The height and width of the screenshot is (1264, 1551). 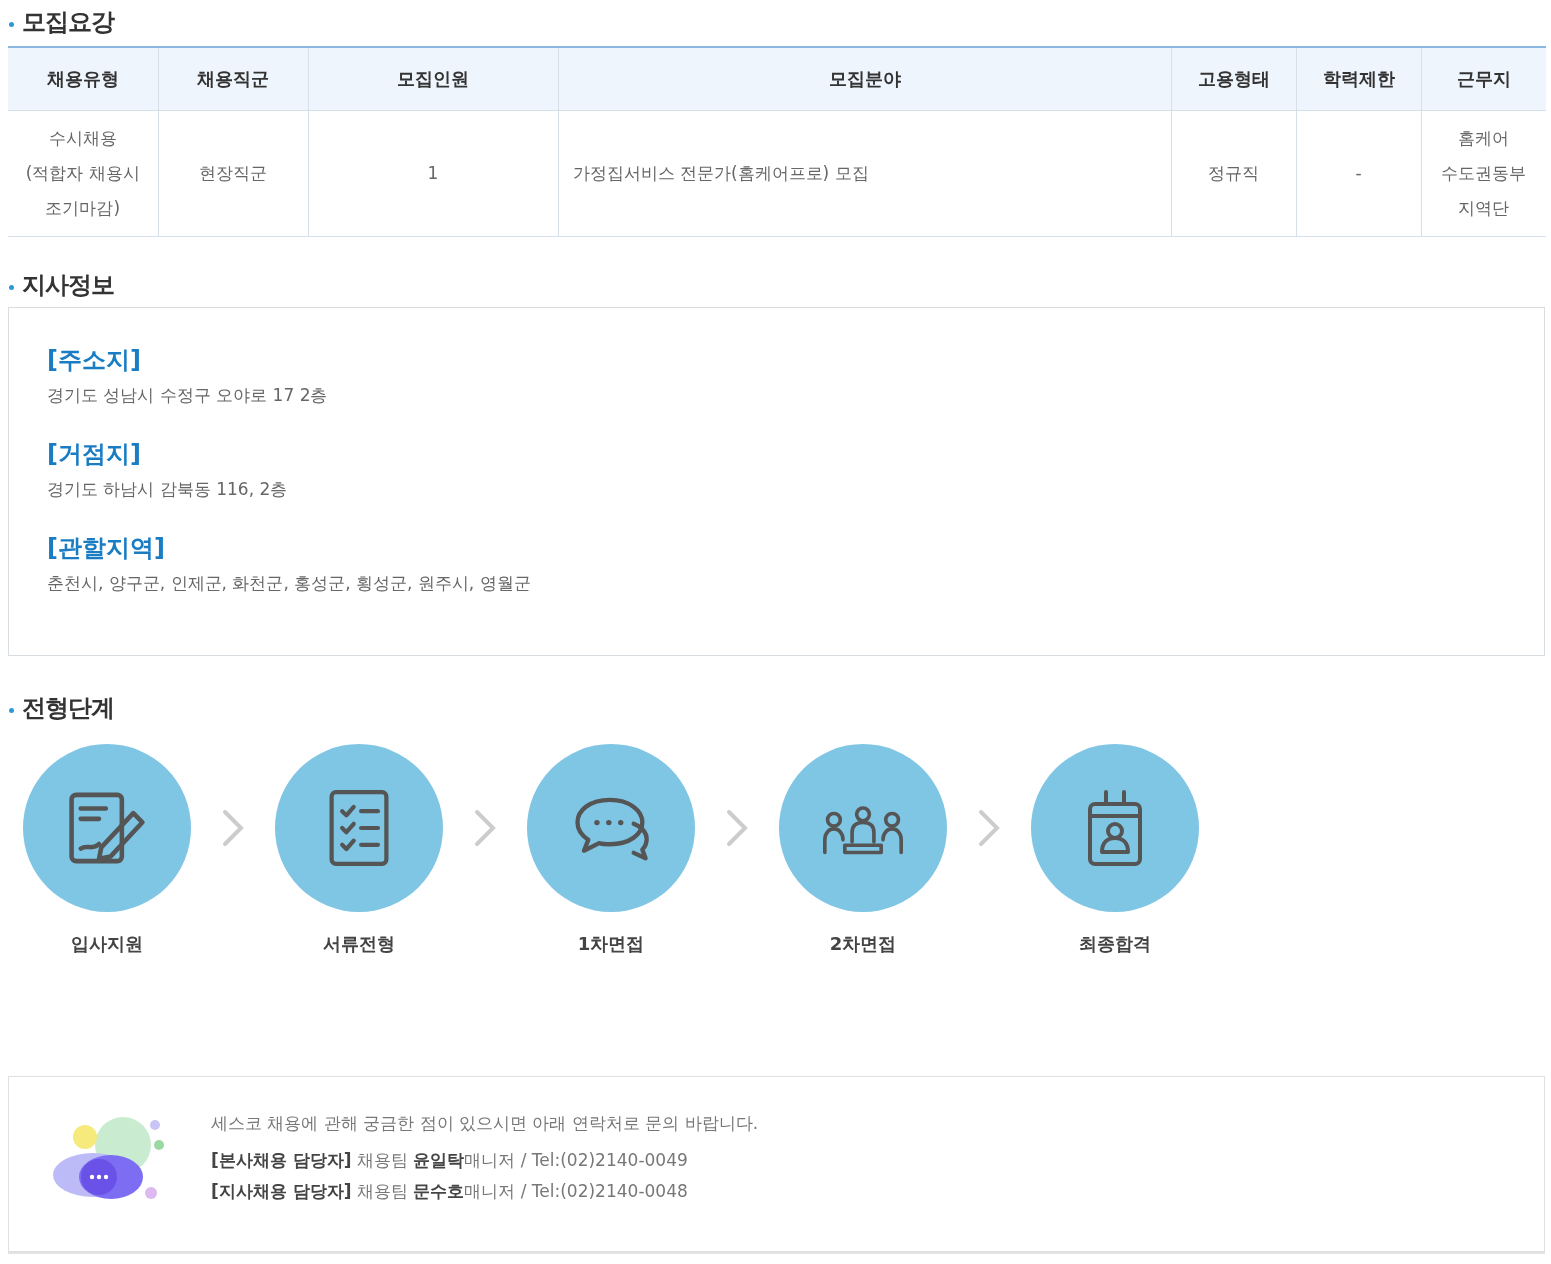 What do you see at coordinates (433, 173) in the screenshot?
I see `table-cell: 1` at bounding box center [433, 173].